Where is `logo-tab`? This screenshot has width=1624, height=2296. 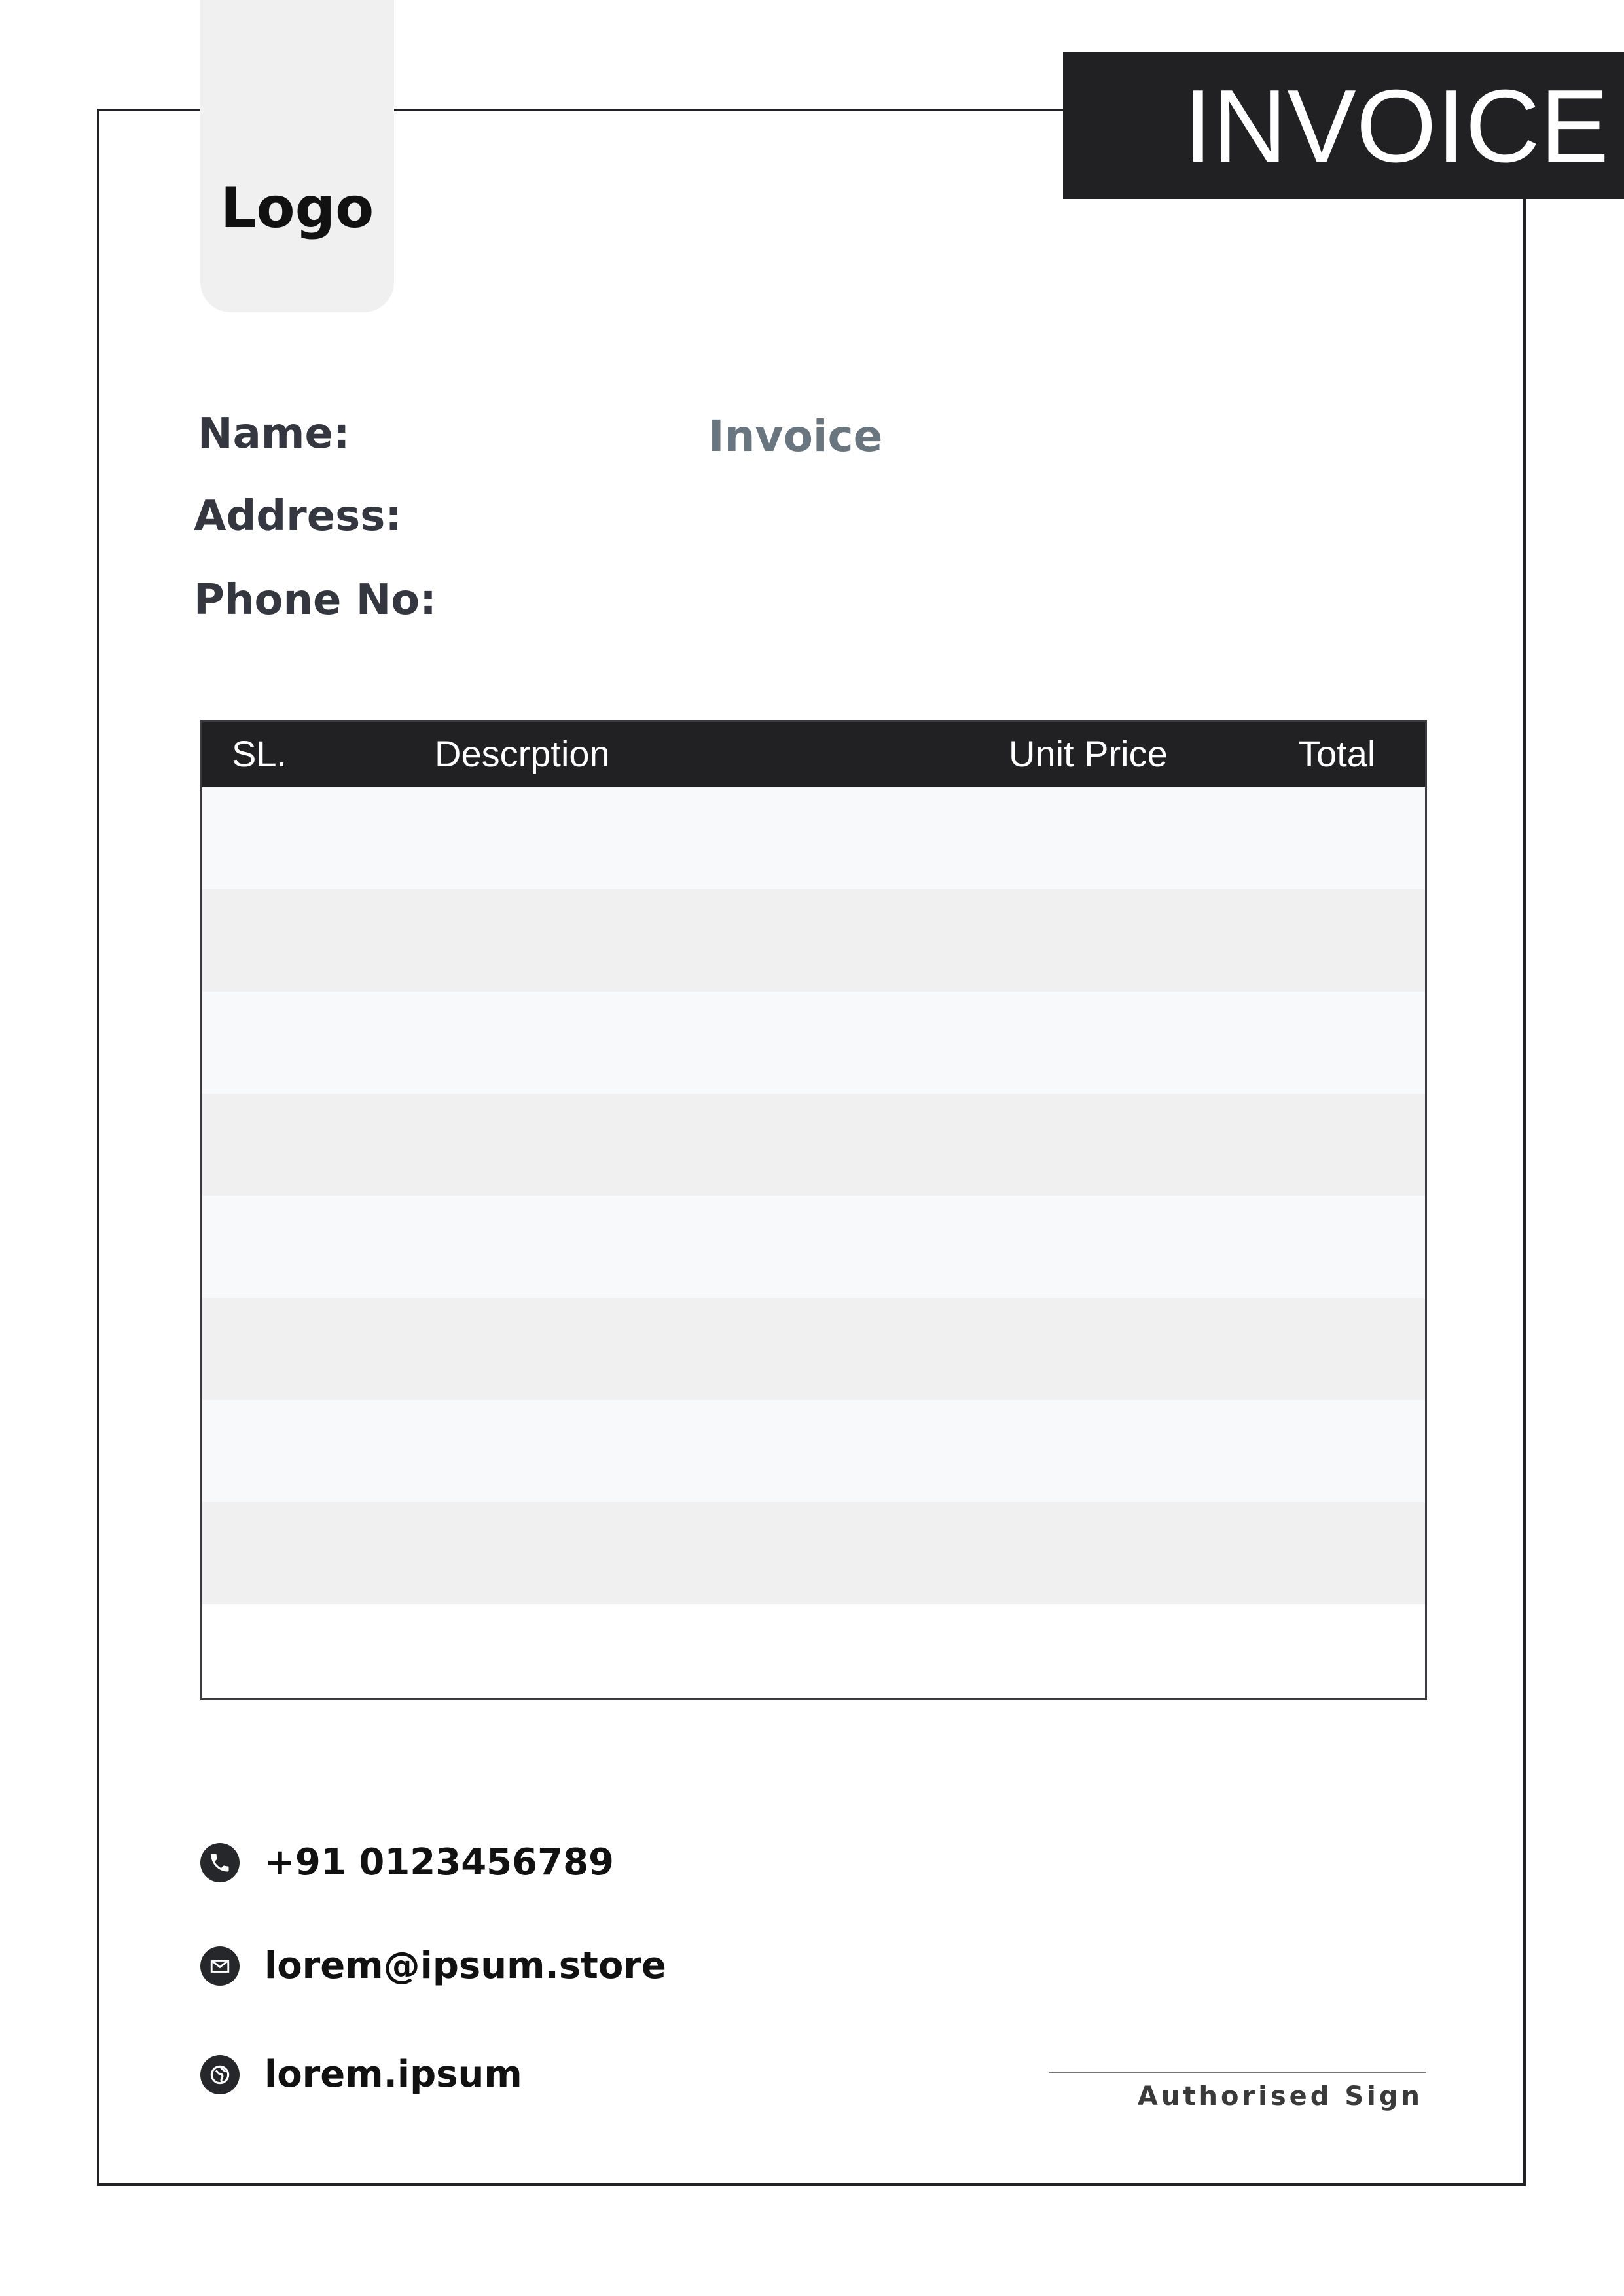 logo-tab is located at coordinates (297, 156).